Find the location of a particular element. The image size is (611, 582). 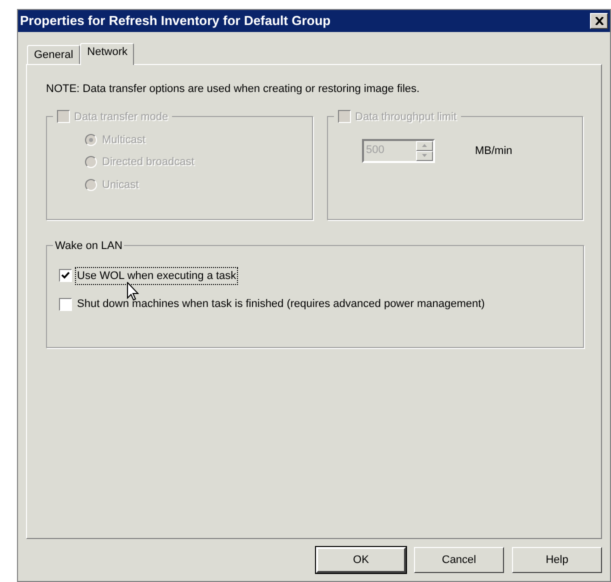

spin-down-icon is located at coordinates (424, 155).